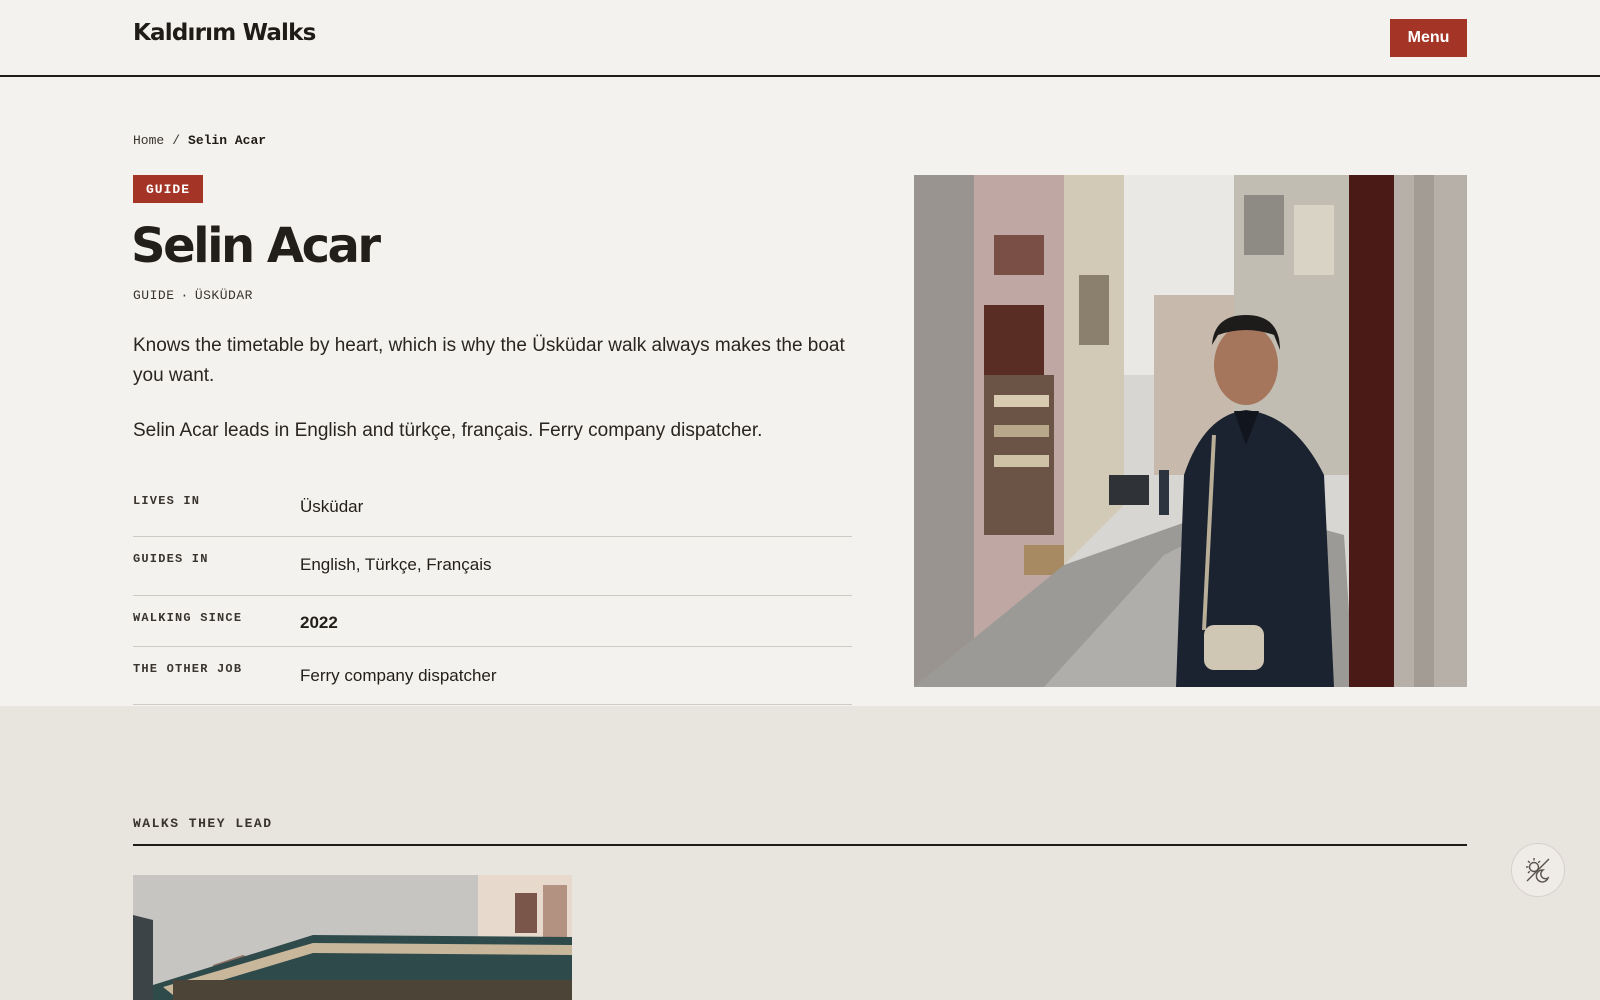  What do you see at coordinates (398, 675) in the screenshot?
I see `fact-value: Ferry company dispatcher` at bounding box center [398, 675].